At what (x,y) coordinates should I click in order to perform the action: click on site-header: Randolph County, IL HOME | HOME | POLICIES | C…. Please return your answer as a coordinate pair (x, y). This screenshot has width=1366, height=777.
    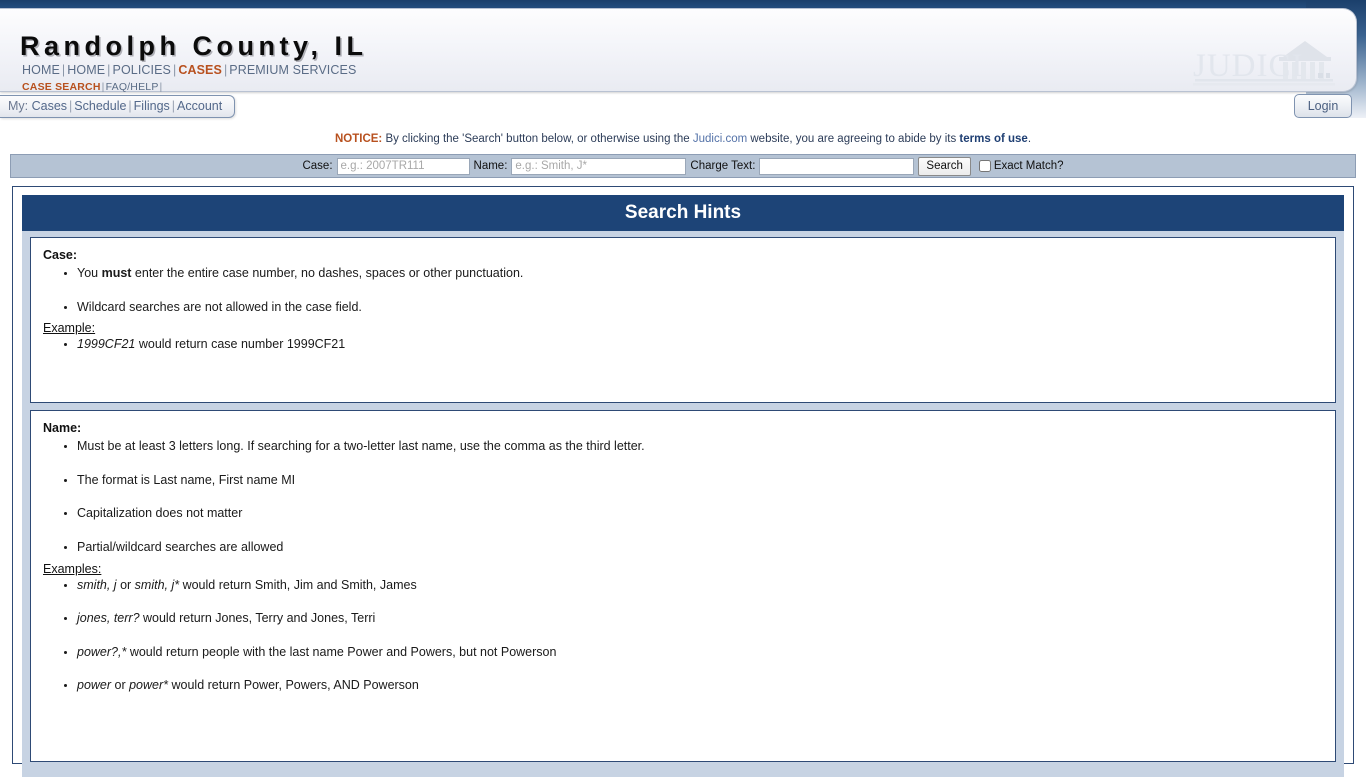
    Looking at the image, I should click on (678, 50).